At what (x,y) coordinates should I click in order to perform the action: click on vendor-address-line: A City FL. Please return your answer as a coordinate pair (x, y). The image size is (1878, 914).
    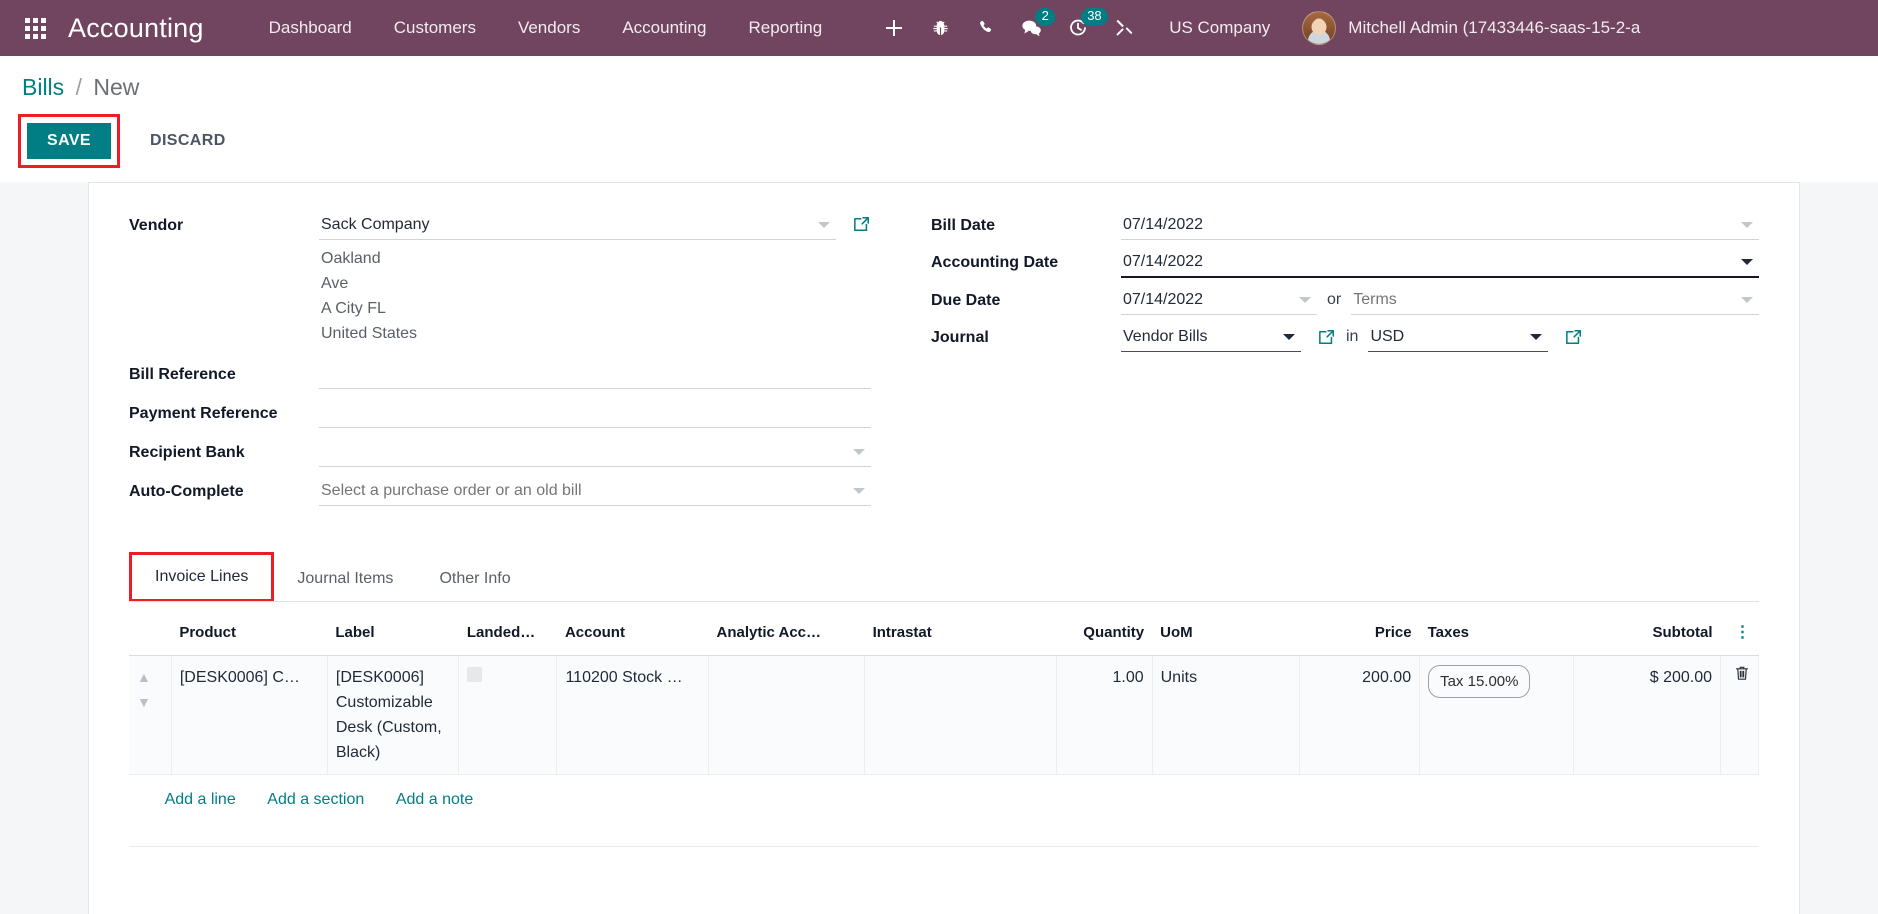
    Looking at the image, I should click on (353, 308).